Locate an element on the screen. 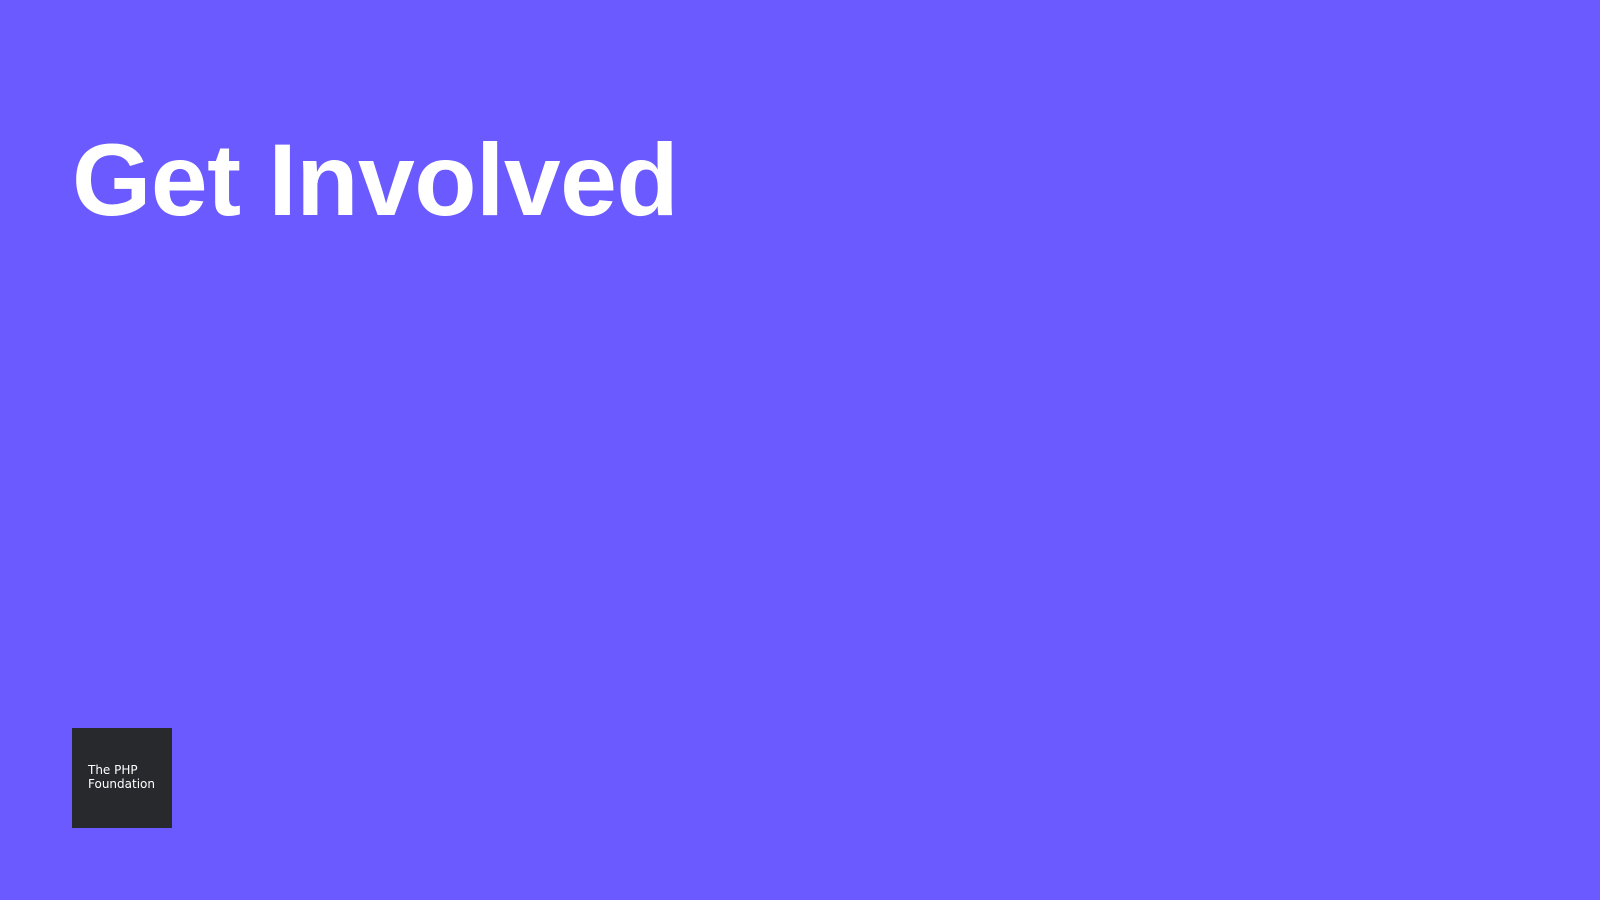  php-foundation-logo: The PHP Foundation is located at coordinates (122, 778).